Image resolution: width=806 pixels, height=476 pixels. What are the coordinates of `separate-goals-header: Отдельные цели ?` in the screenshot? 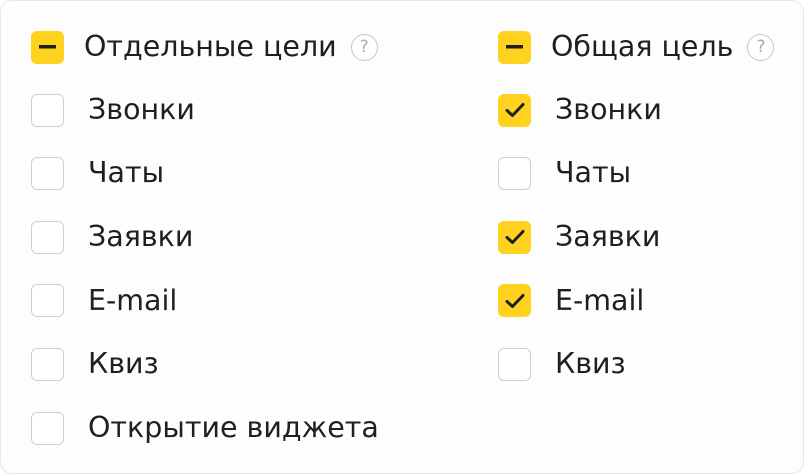 It's located at (205, 47).